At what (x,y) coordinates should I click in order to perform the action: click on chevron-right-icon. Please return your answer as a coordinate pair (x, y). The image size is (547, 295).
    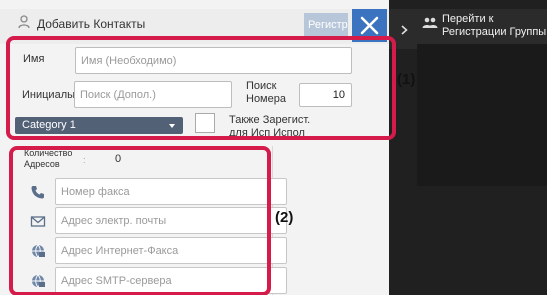
    Looking at the image, I should click on (404, 31).